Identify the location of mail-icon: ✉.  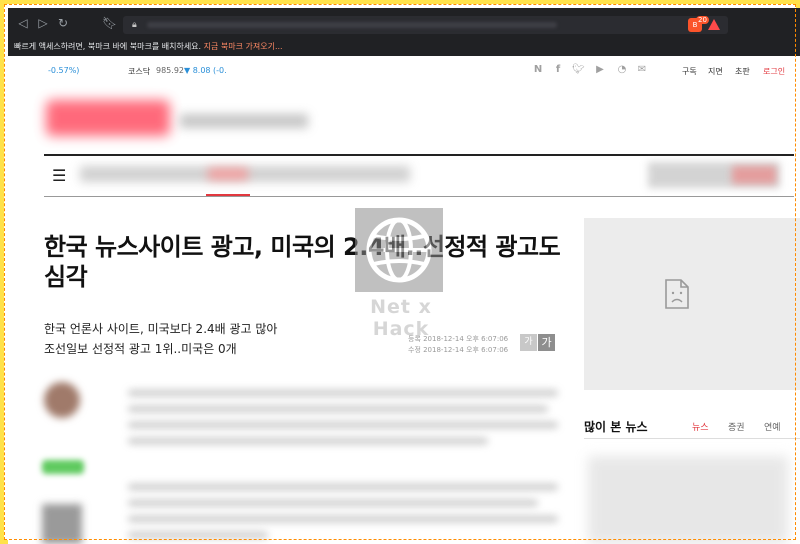
(642, 70).